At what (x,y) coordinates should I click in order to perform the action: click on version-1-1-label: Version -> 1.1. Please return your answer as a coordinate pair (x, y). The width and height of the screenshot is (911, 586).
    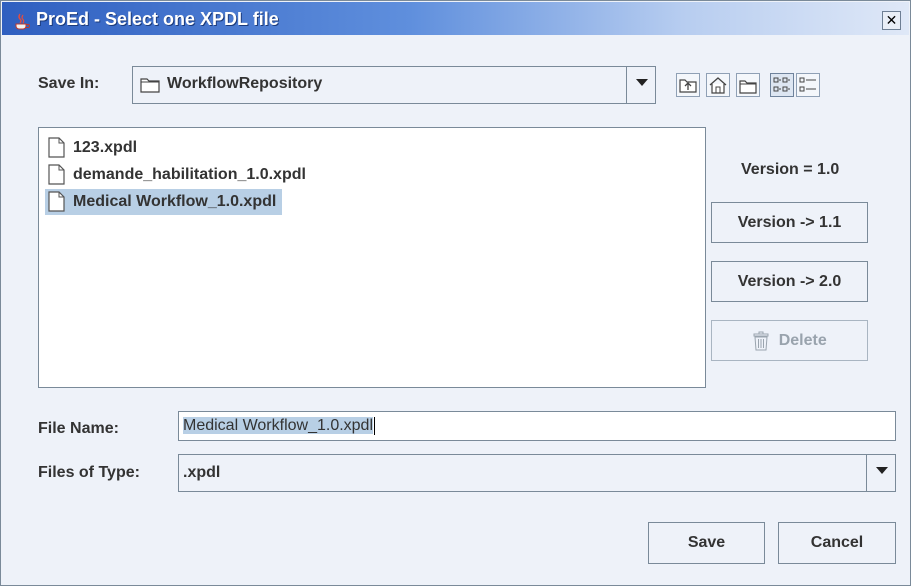
    Looking at the image, I should click on (789, 222).